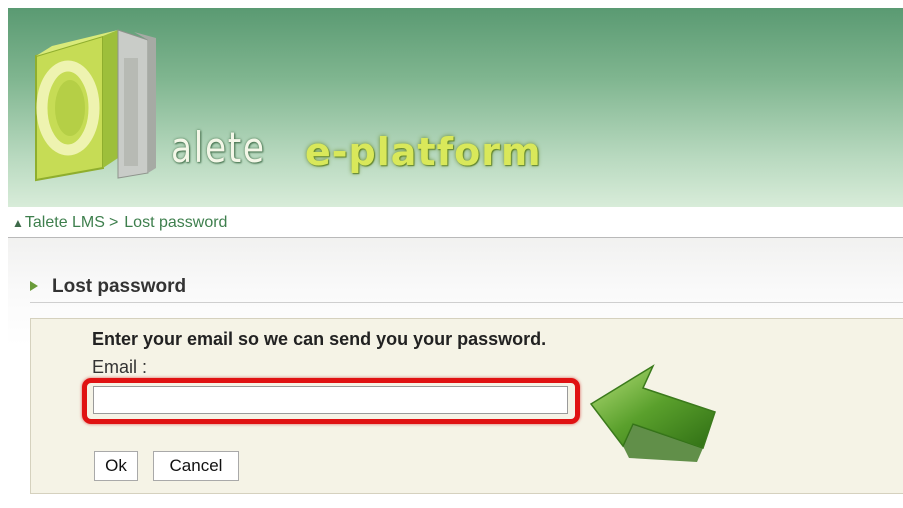  Describe the element at coordinates (652, 413) in the screenshot. I see `pointer-arrow-icon` at that location.